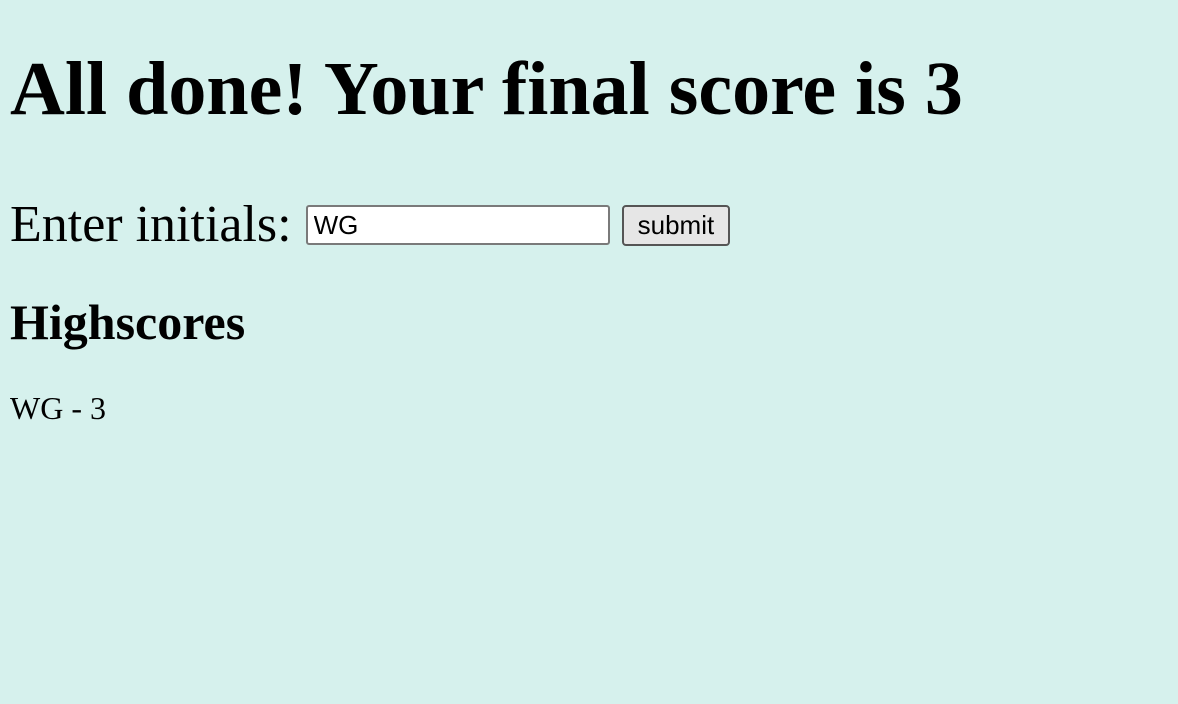 This screenshot has width=1178, height=704. I want to click on initials-form: Enter initials: submit, so click(370, 225).